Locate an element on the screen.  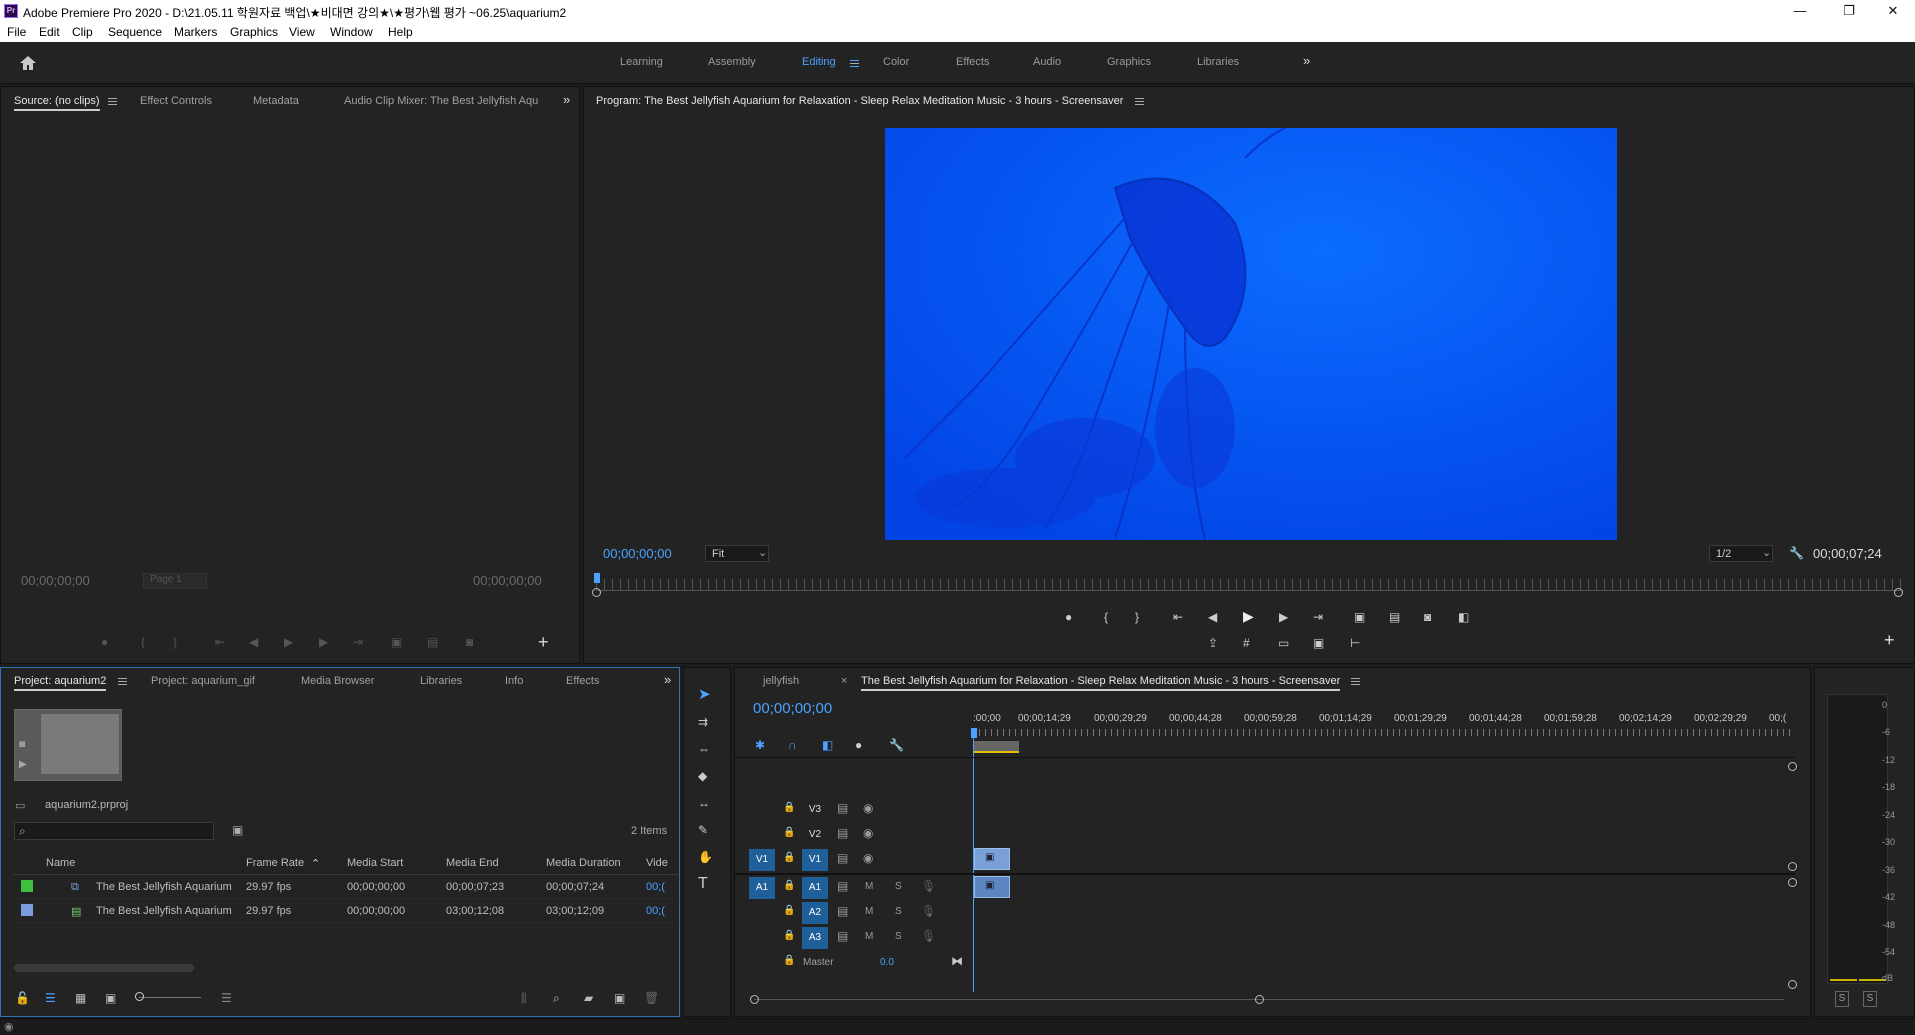
new-bin-icon: ▰ is located at coordinates (588, 998).